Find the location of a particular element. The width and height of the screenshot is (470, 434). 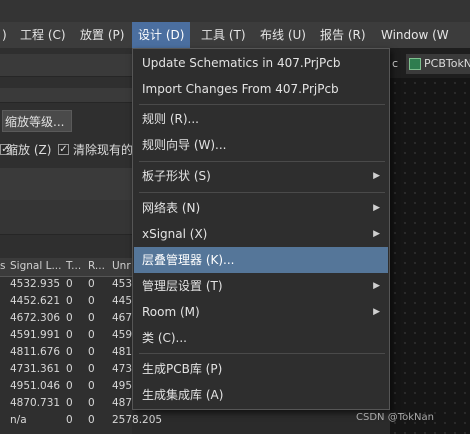

menu-item-board-shape: 板子形状 (S) ▶ is located at coordinates (261, 176).